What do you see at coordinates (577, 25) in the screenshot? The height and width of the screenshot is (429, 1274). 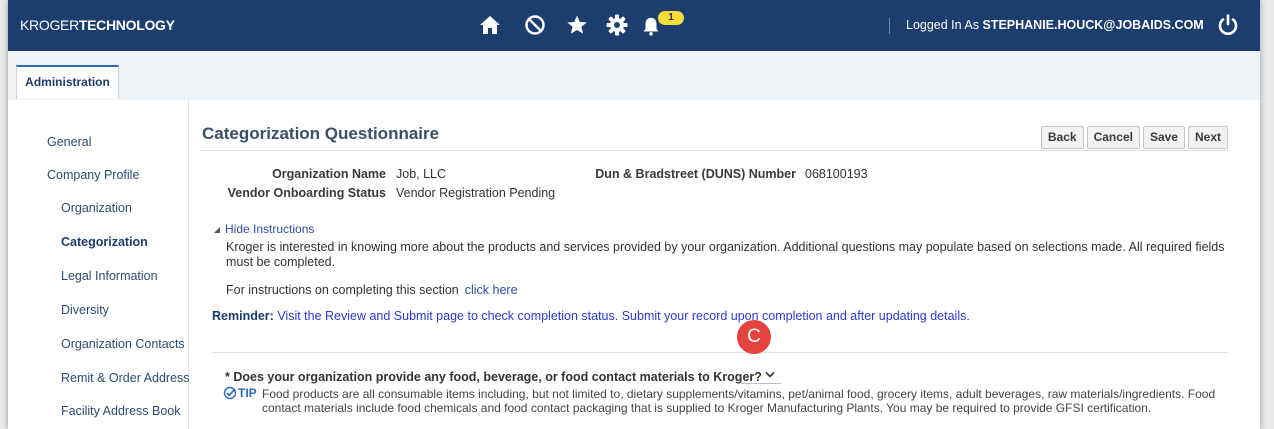 I see `star-icon` at bounding box center [577, 25].